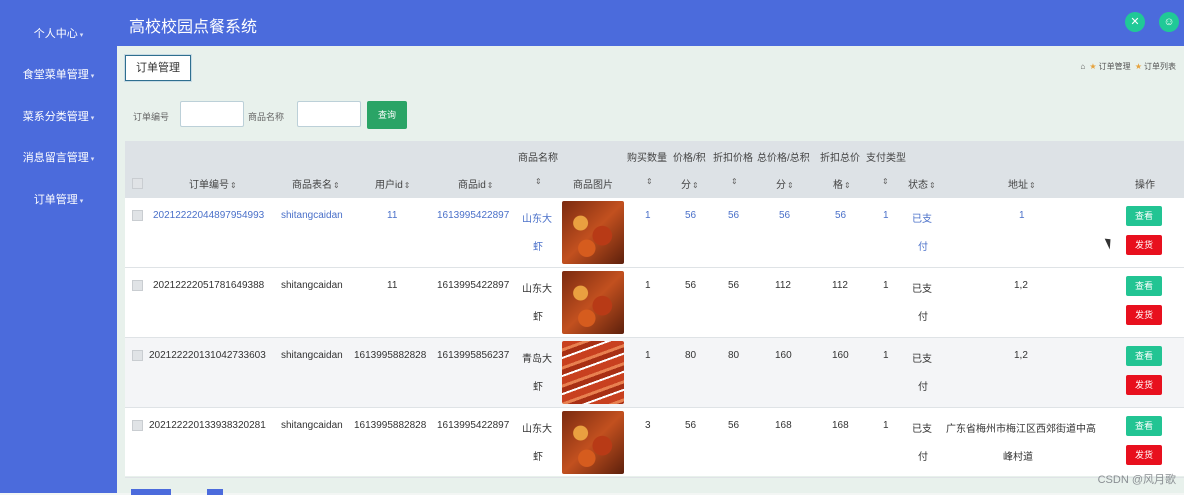 Image resolution: width=1184 pixels, height=495 pixels. Describe the element at coordinates (785, 215) in the screenshot. I see `cell-total: 56` at that location.